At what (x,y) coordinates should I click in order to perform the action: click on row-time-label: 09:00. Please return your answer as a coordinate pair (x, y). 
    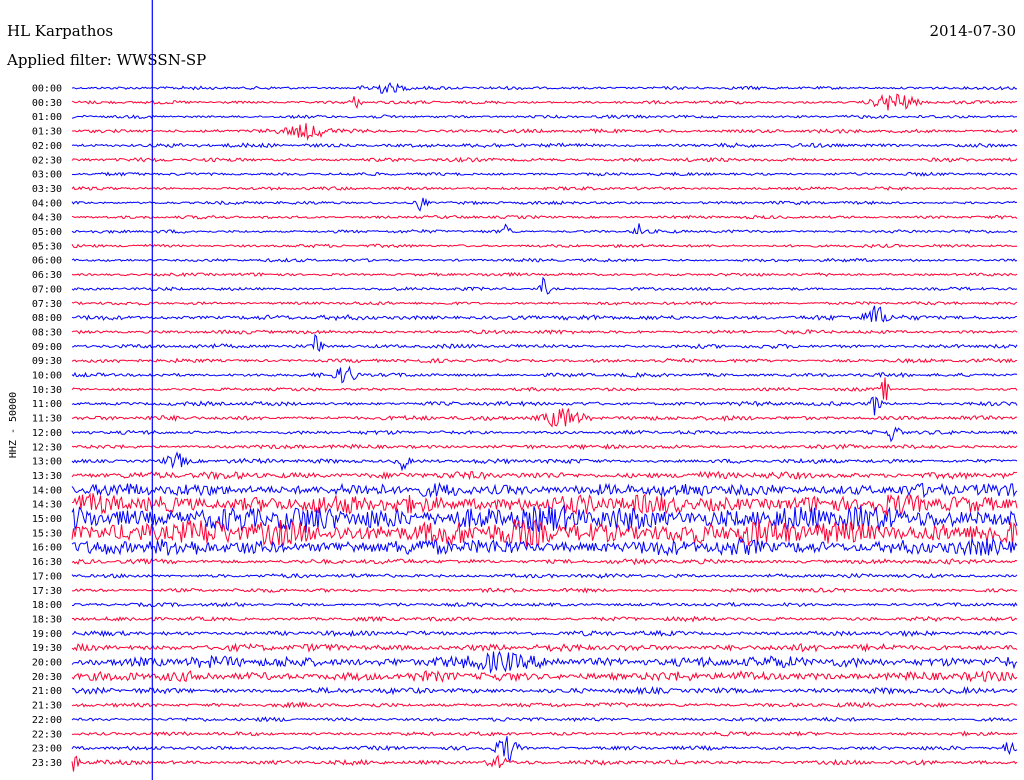
    Looking at the image, I should click on (47, 347).